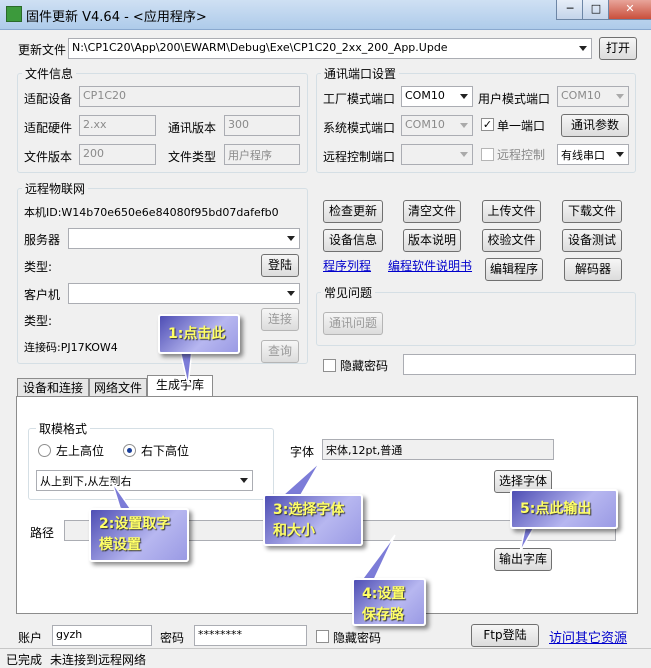 The image size is (651, 668). I want to click on callout-3: 3:选择字体 和大小, so click(313, 520).